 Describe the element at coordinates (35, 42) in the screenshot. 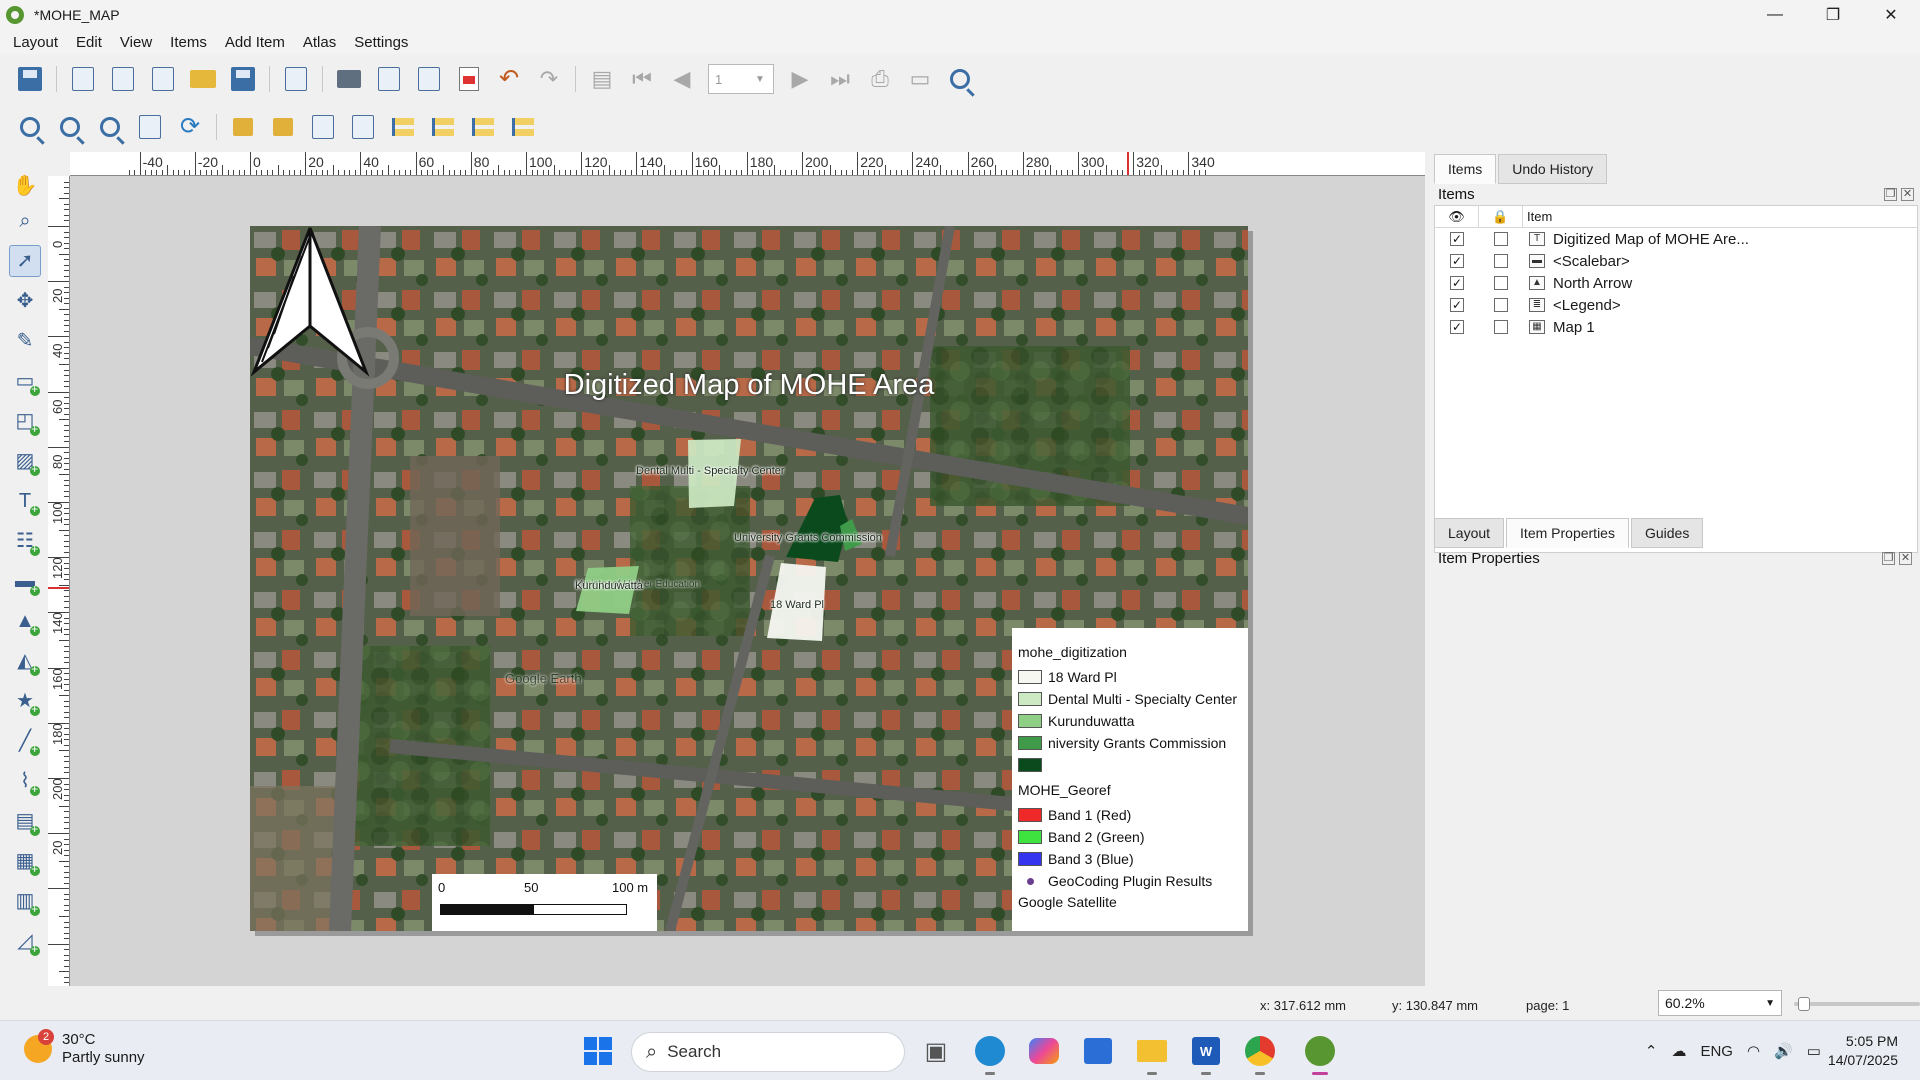

I see `menu-layout: Layout` at that location.